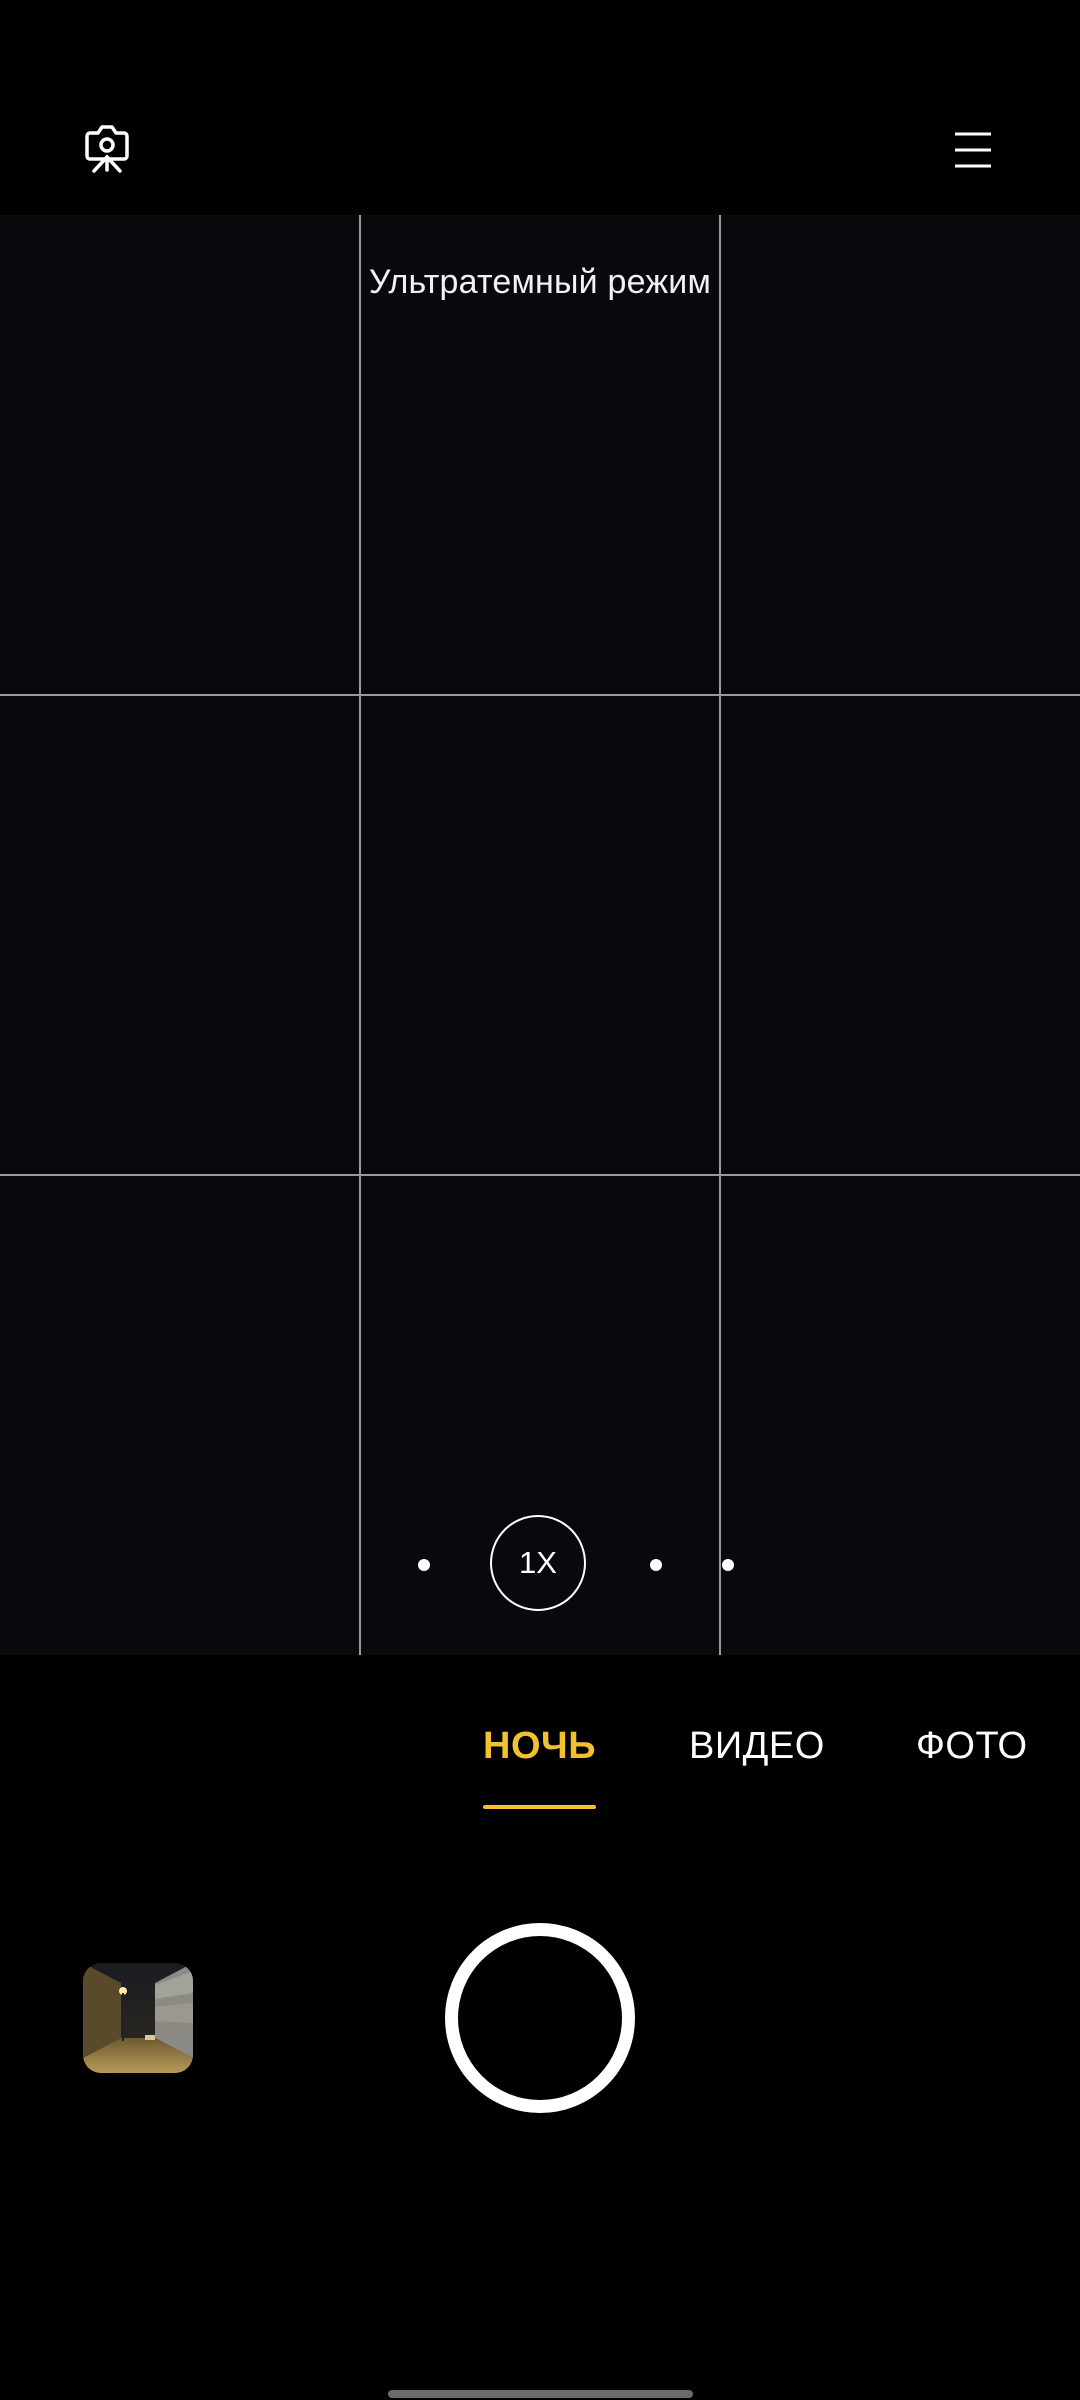 This screenshot has width=1080, height=2400. I want to click on zoom-1x-button: 1X, so click(538, 1563).